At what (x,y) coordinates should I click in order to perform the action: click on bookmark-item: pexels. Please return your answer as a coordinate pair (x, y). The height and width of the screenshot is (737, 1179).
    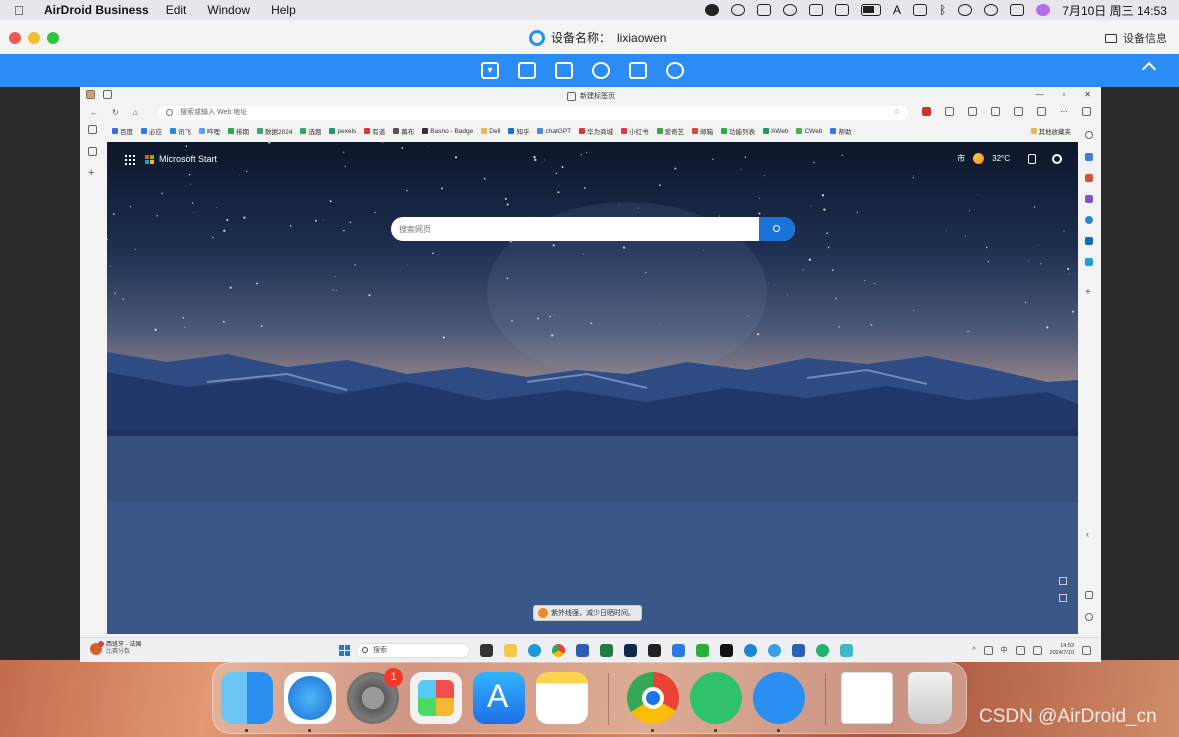
    Looking at the image, I should click on (342, 131).